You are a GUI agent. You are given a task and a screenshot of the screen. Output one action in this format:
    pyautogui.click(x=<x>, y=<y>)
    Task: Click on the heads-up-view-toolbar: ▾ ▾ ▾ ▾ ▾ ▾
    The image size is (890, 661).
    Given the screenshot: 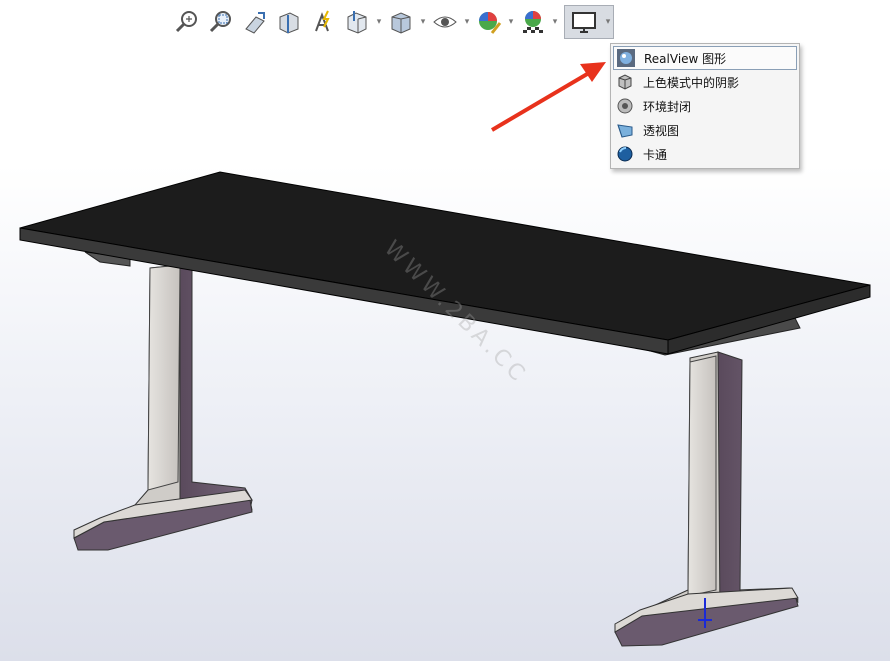 What is the action you would take?
    pyautogui.click(x=392, y=22)
    